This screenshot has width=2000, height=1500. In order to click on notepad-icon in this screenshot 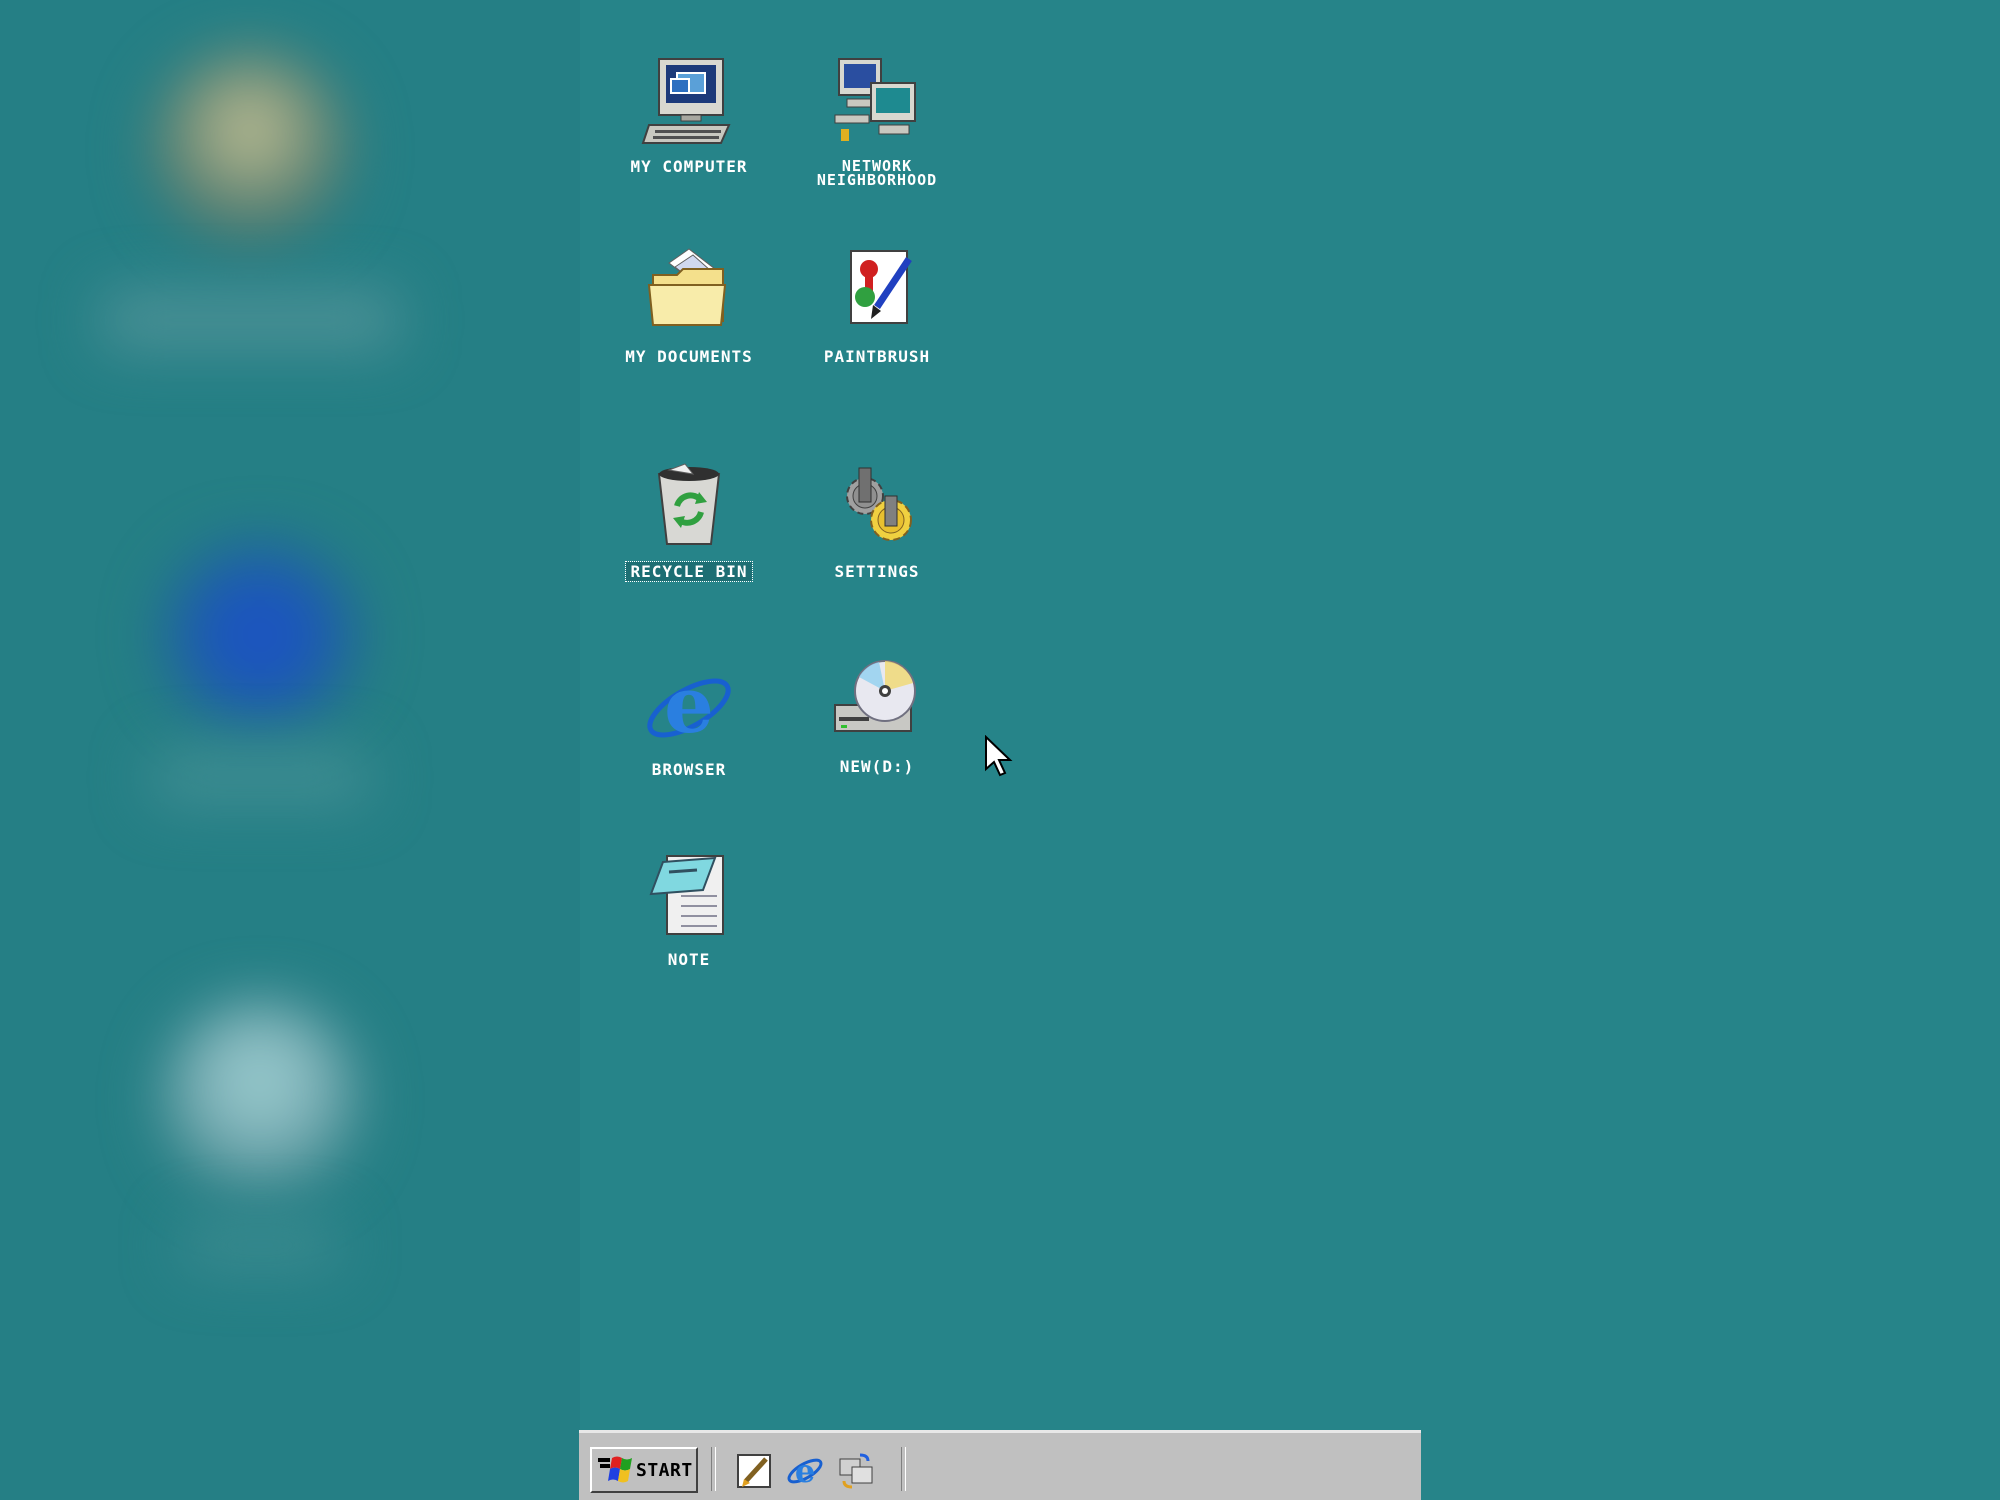, I will do `click(686, 895)`.